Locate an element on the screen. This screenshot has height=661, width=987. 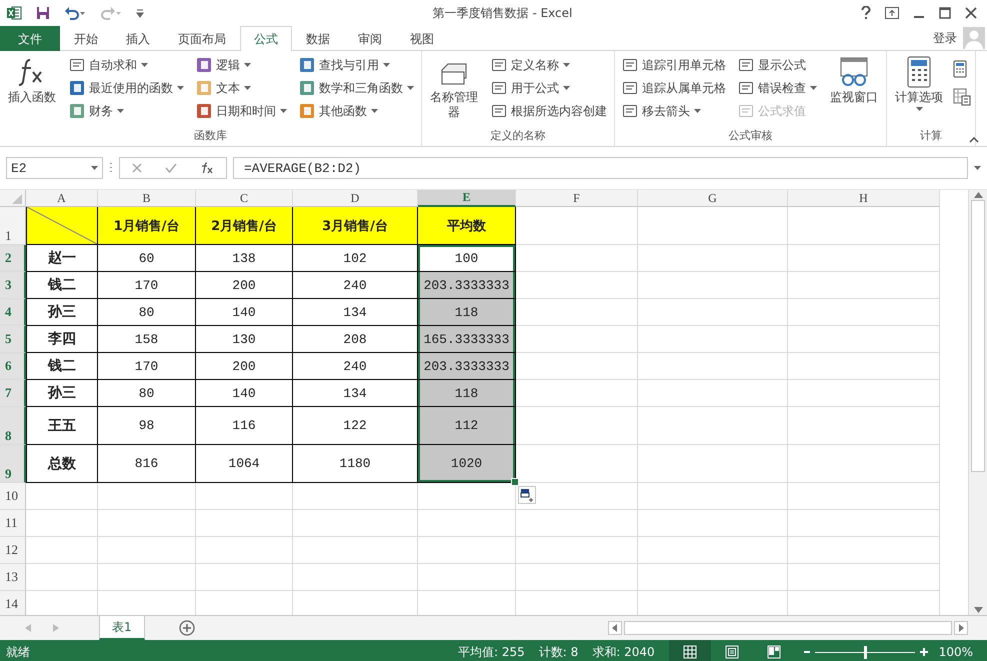
column-header: E is located at coordinates (467, 198).